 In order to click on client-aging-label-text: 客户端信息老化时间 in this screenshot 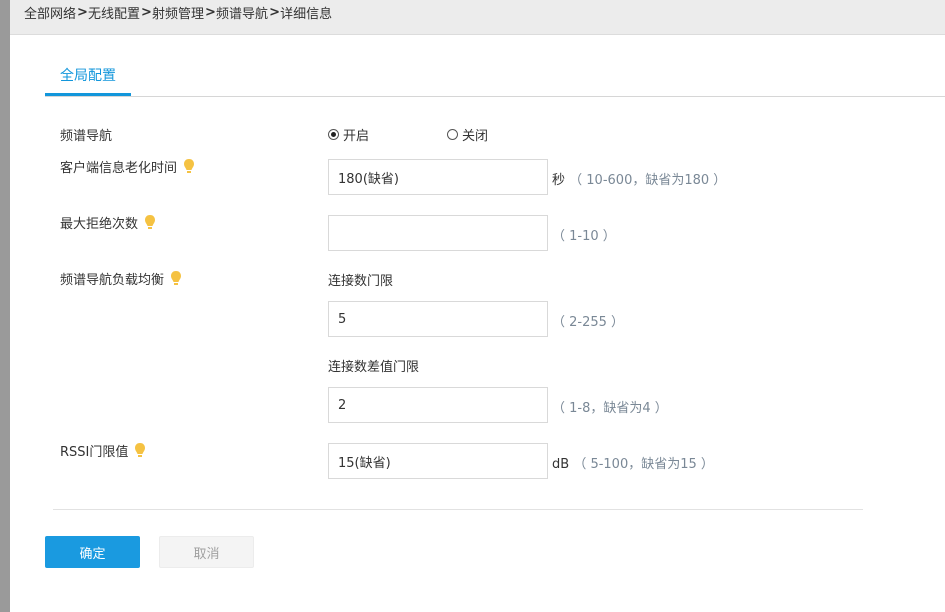, I will do `click(119, 168)`.